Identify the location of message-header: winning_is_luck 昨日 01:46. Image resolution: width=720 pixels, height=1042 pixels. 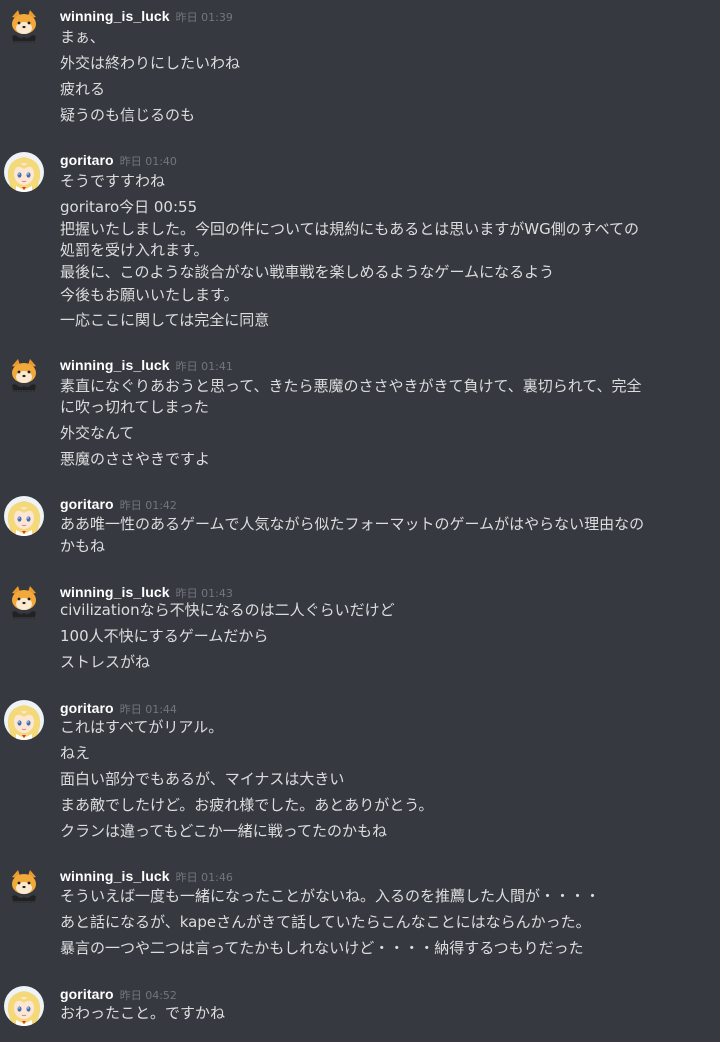
(146, 876).